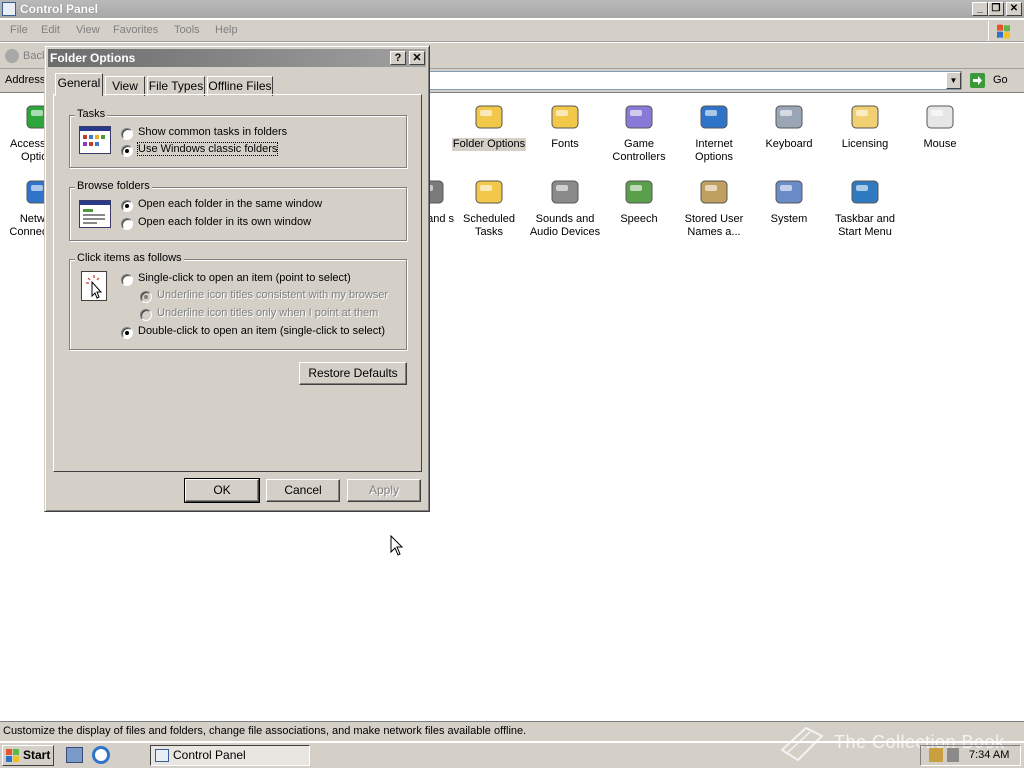  I want to click on cpl-item-label: Internet Options, so click(714, 150).